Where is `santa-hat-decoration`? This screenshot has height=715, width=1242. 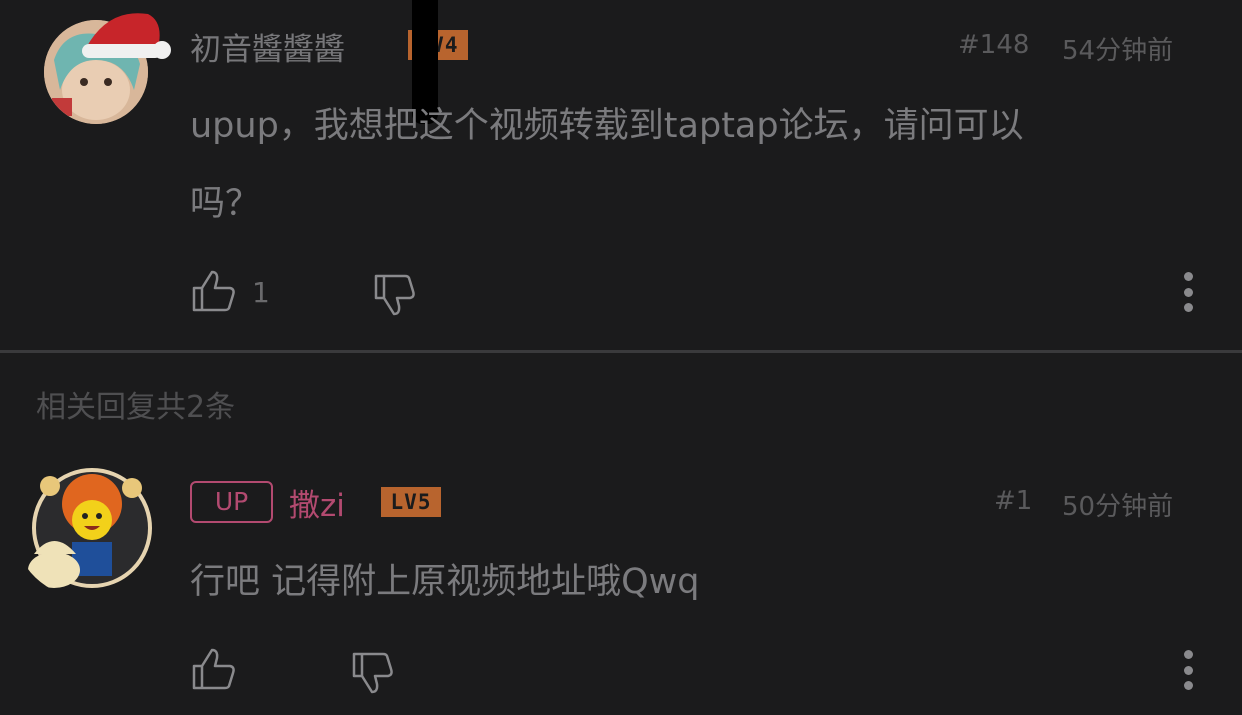 santa-hat-decoration is located at coordinates (126, 36).